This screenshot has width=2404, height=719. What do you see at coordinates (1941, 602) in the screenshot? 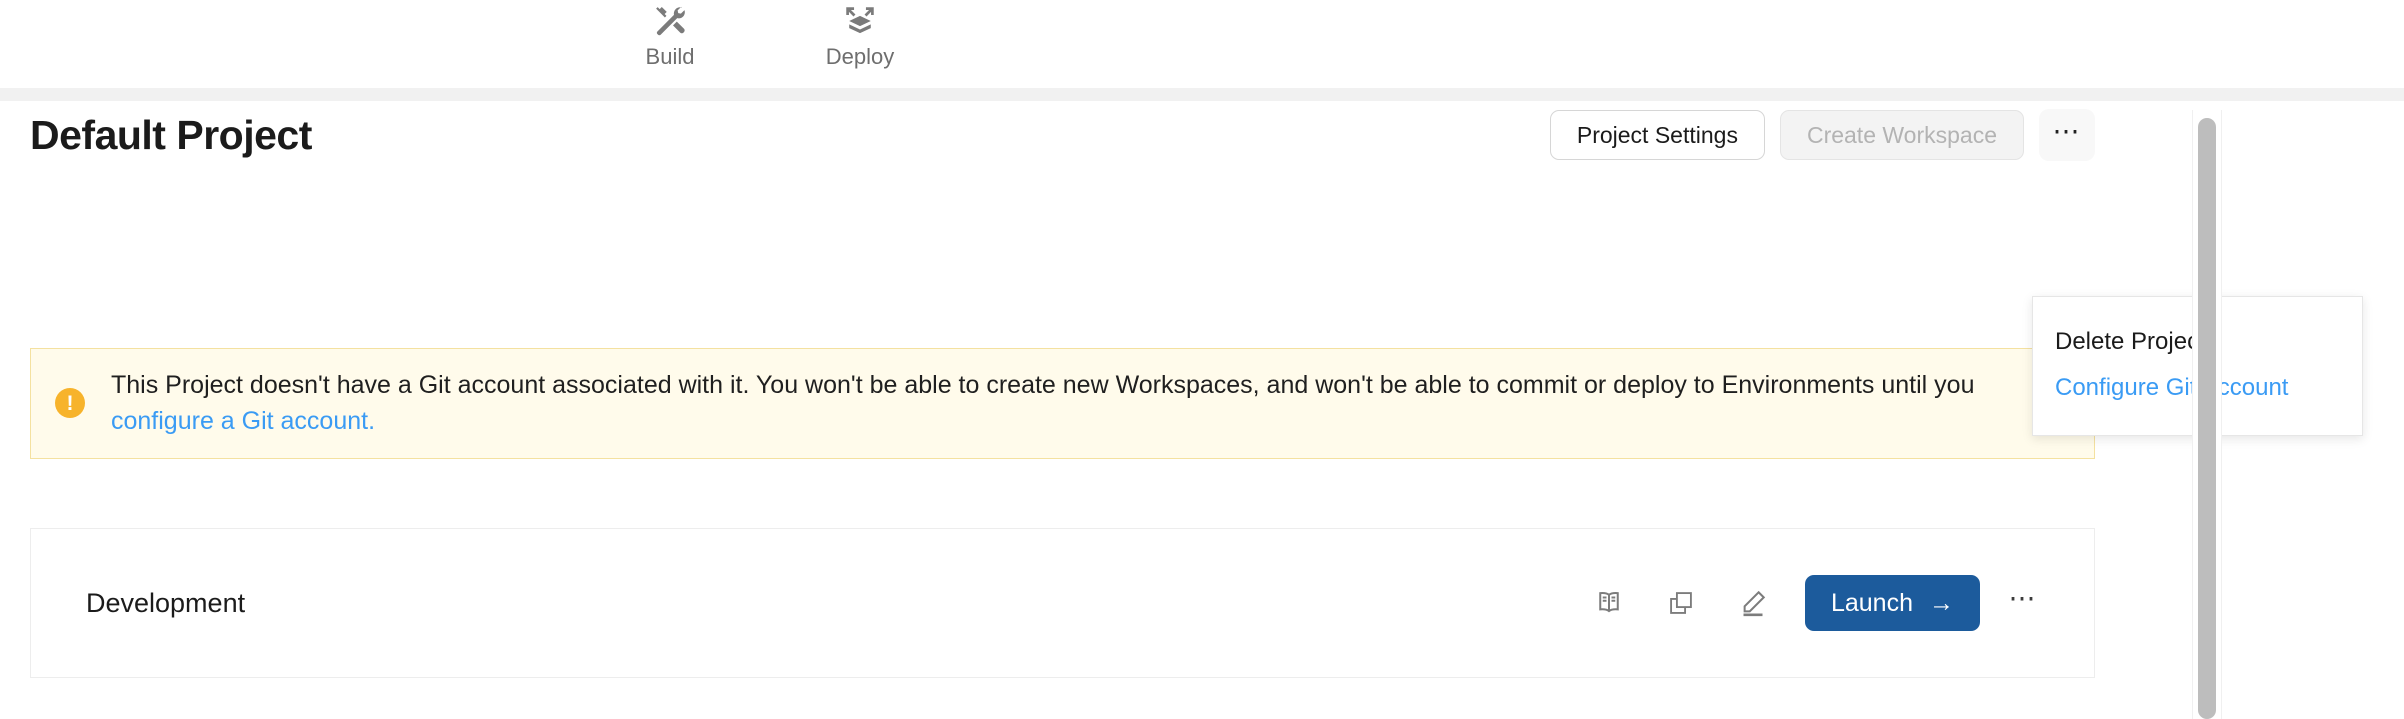
I see `arrow-right-icon: →` at bounding box center [1941, 602].